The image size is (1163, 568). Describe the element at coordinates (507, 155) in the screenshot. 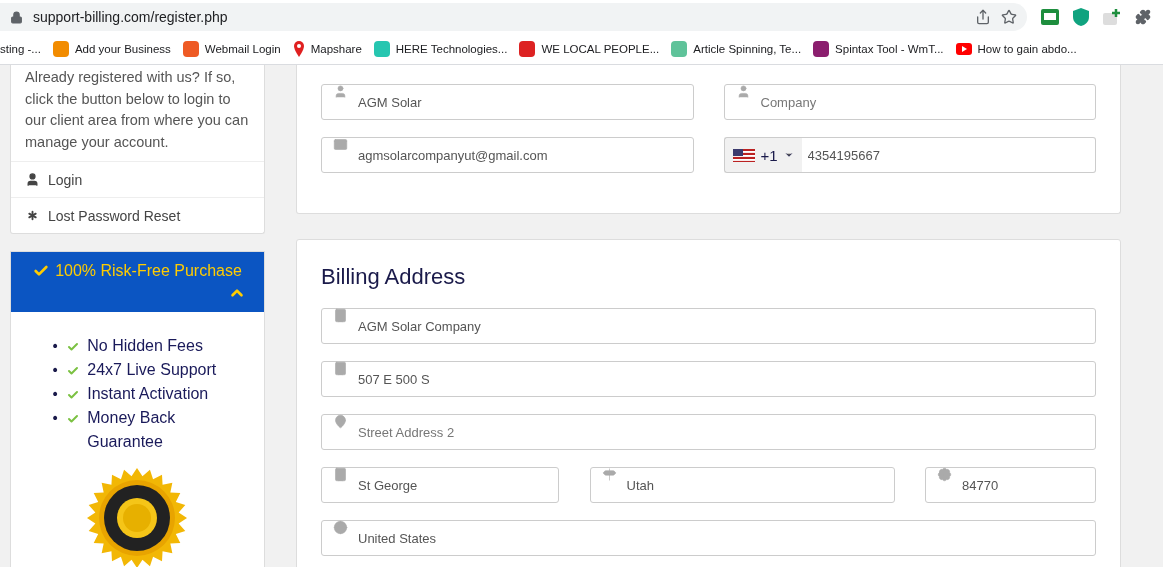

I see `input-field: agmsolarcompanyut@gmail.com` at that location.